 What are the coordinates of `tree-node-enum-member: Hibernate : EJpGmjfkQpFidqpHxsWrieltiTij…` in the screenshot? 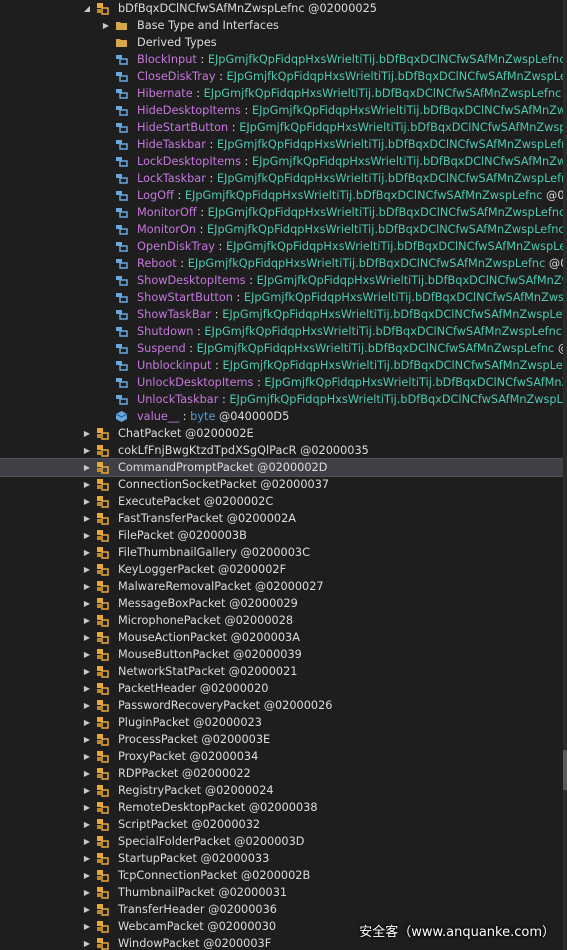 It's located at (281, 93).